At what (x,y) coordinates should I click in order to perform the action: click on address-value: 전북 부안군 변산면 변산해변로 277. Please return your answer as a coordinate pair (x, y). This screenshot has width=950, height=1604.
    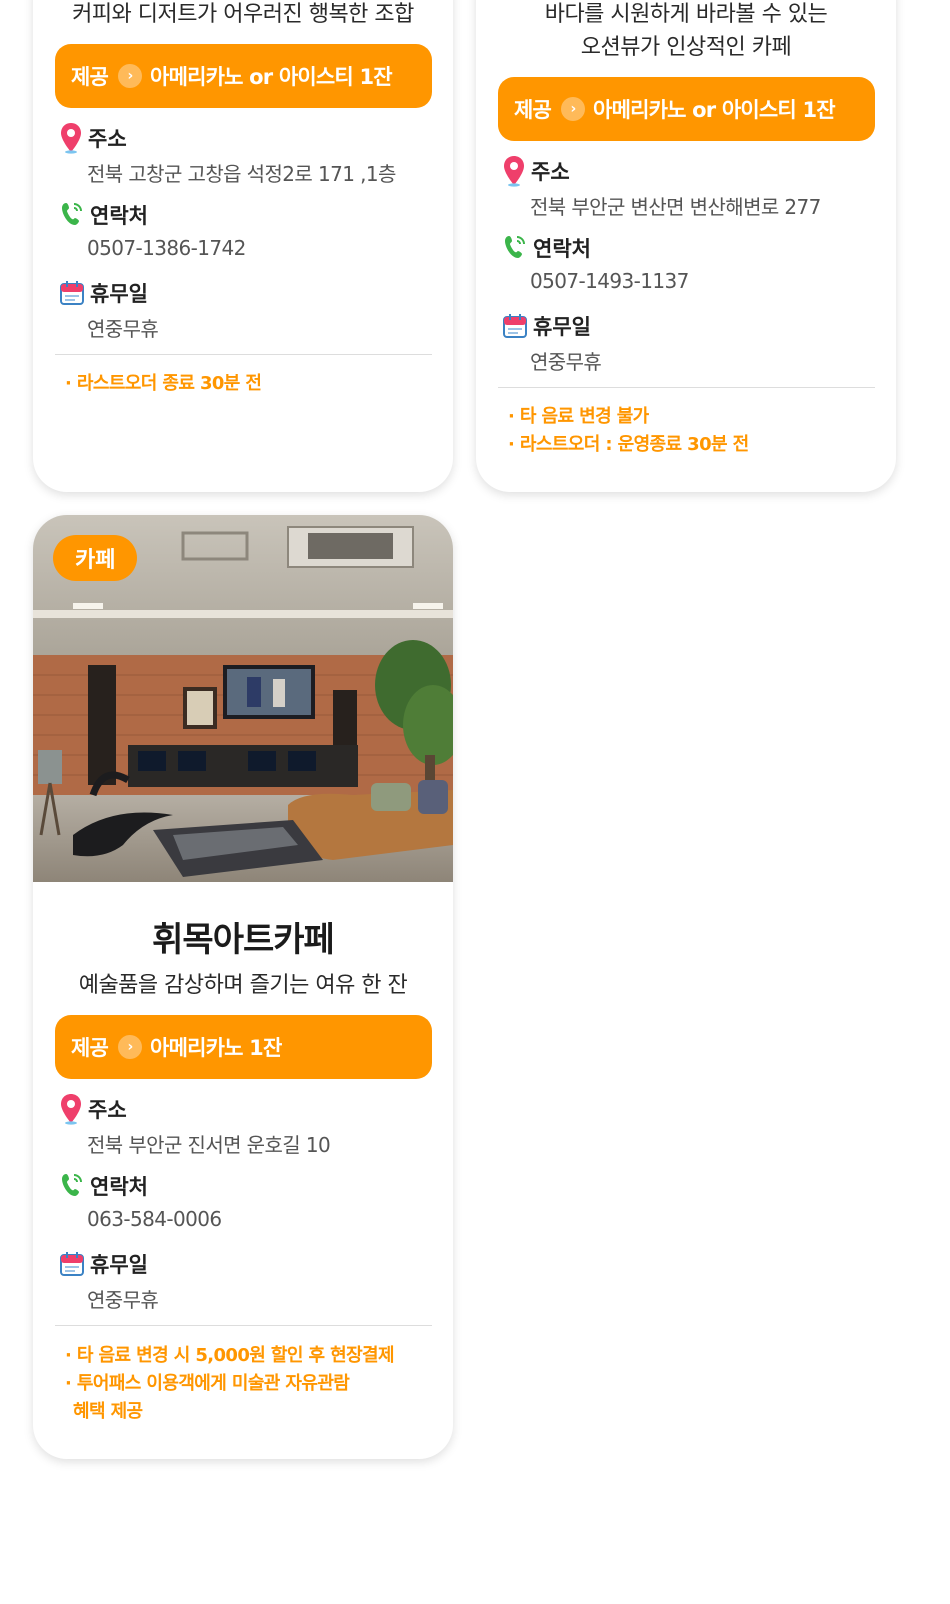
    Looking at the image, I should click on (675, 207).